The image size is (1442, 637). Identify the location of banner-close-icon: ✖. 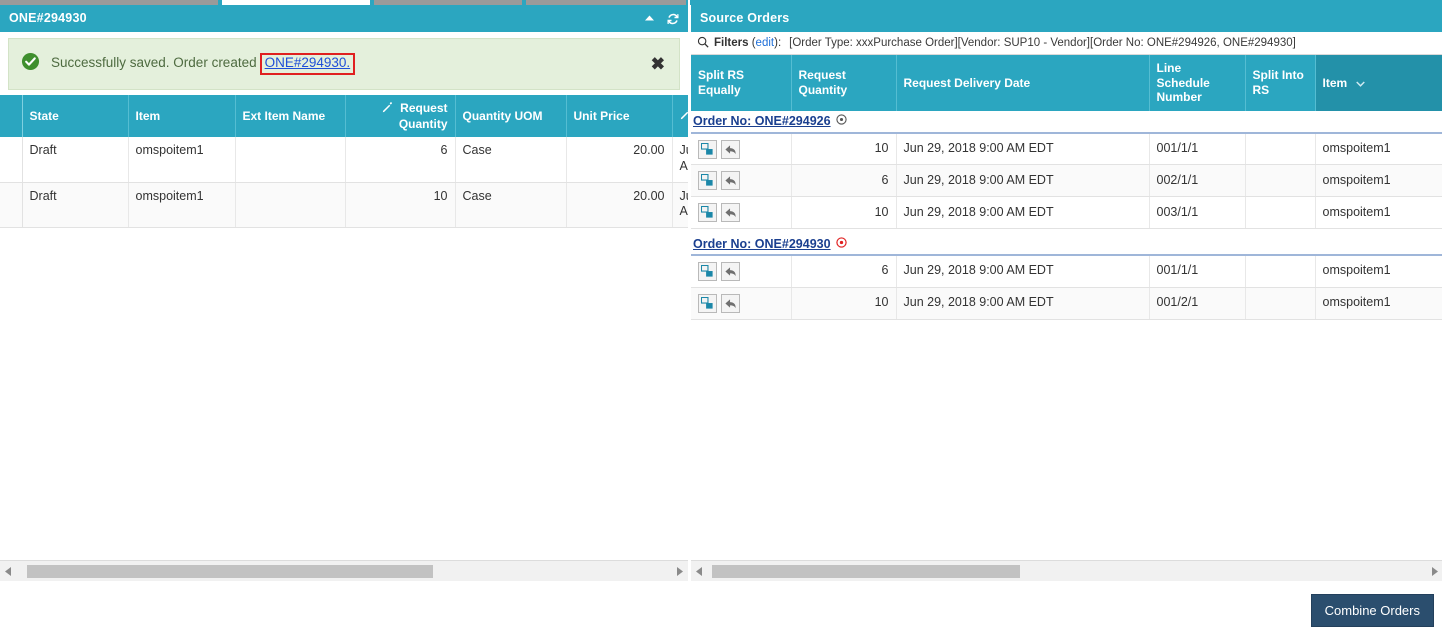
(658, 64).